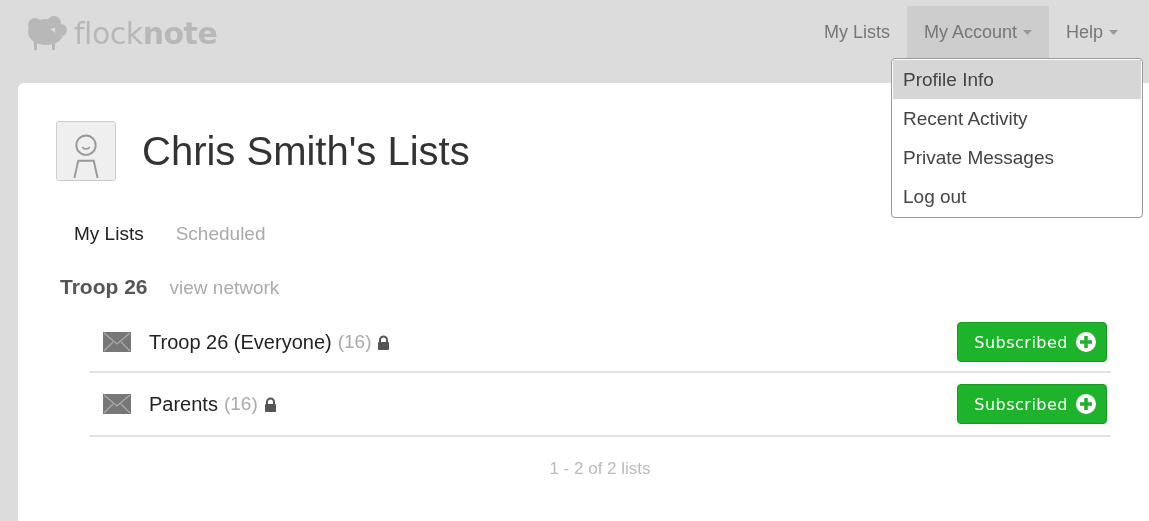  I want to click on network-name: Troop 26, so click(104, 287).